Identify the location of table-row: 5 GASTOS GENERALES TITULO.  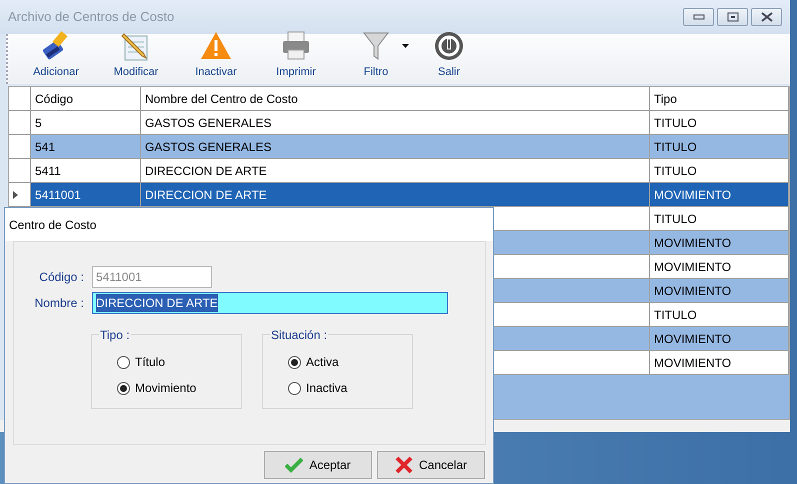
(399, 123).